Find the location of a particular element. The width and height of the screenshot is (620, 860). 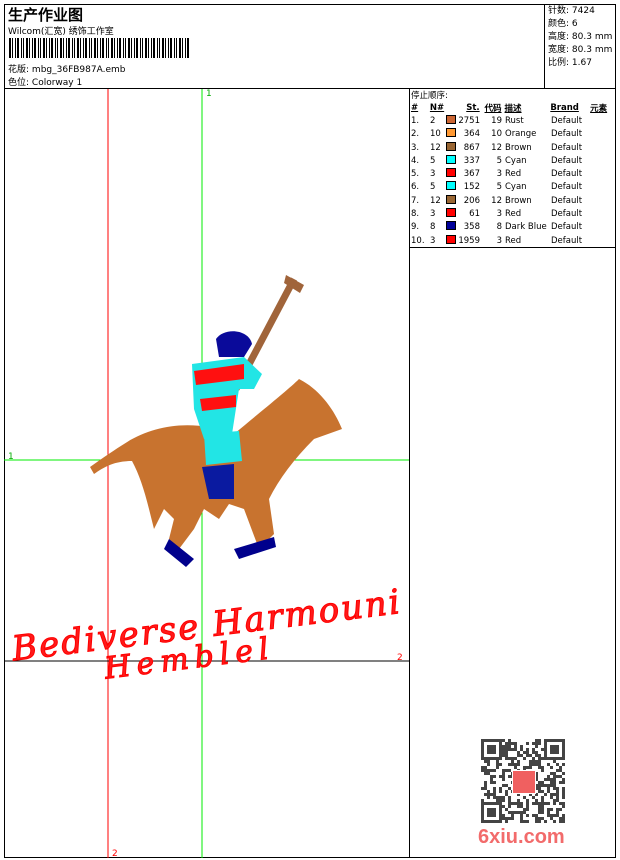

cell-desc: Red is located at coordinates (513, 240).